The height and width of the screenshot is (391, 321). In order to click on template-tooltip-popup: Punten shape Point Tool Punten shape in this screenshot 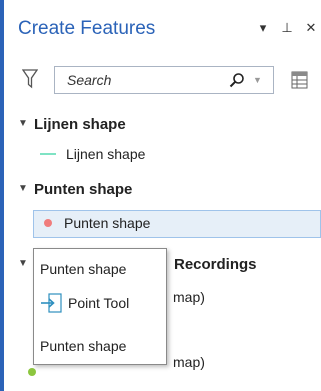, I will do `click(100, 306)`.